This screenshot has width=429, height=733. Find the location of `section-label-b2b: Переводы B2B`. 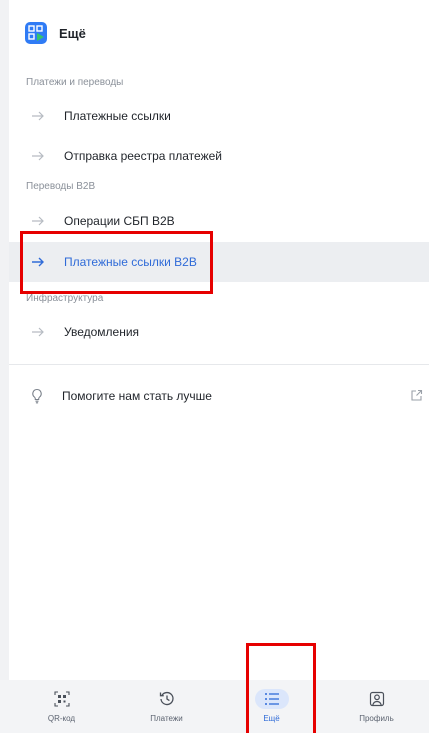

section-label-b2b: Переводы B2B is located at coordinates (61, 186).